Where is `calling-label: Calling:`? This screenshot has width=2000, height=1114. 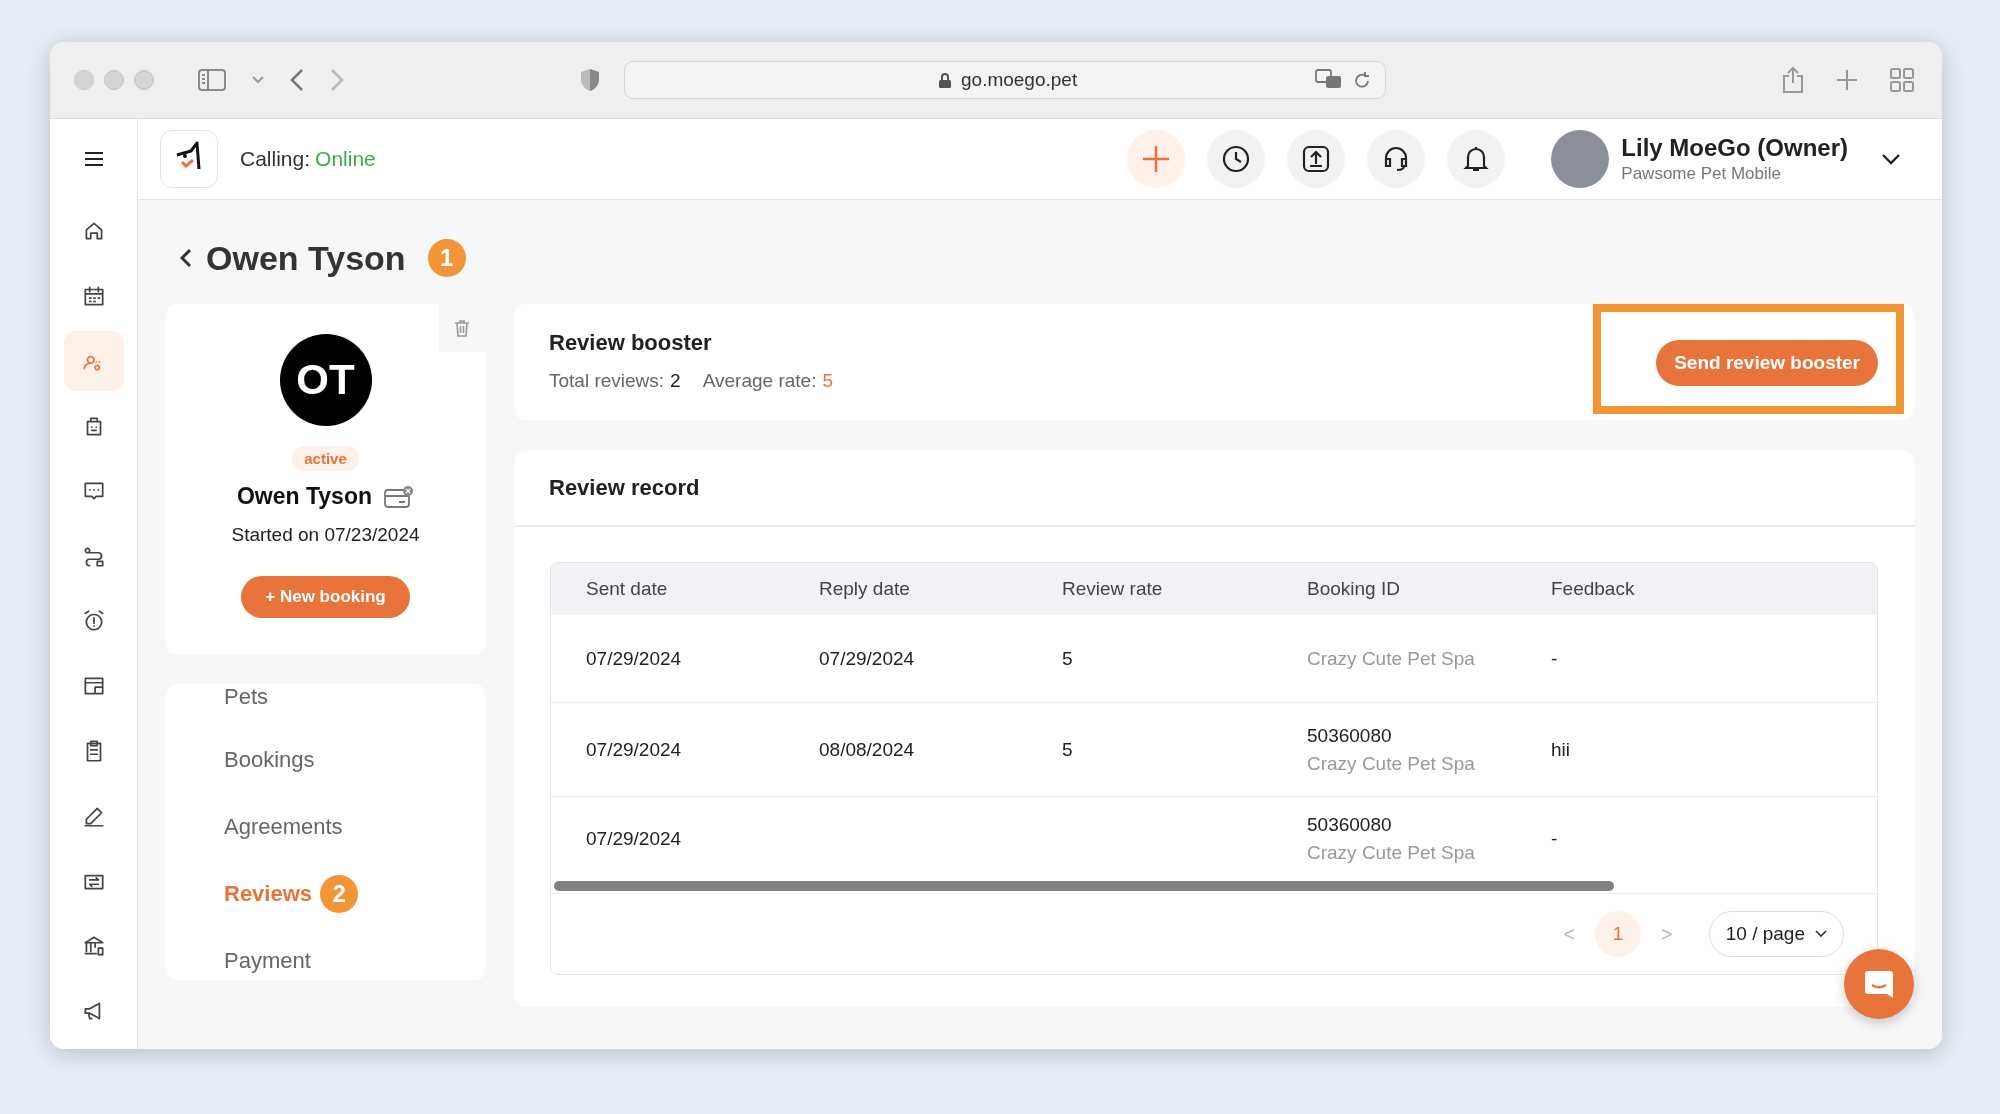
calling-label: Calling: is located at coordinates (275, 159).